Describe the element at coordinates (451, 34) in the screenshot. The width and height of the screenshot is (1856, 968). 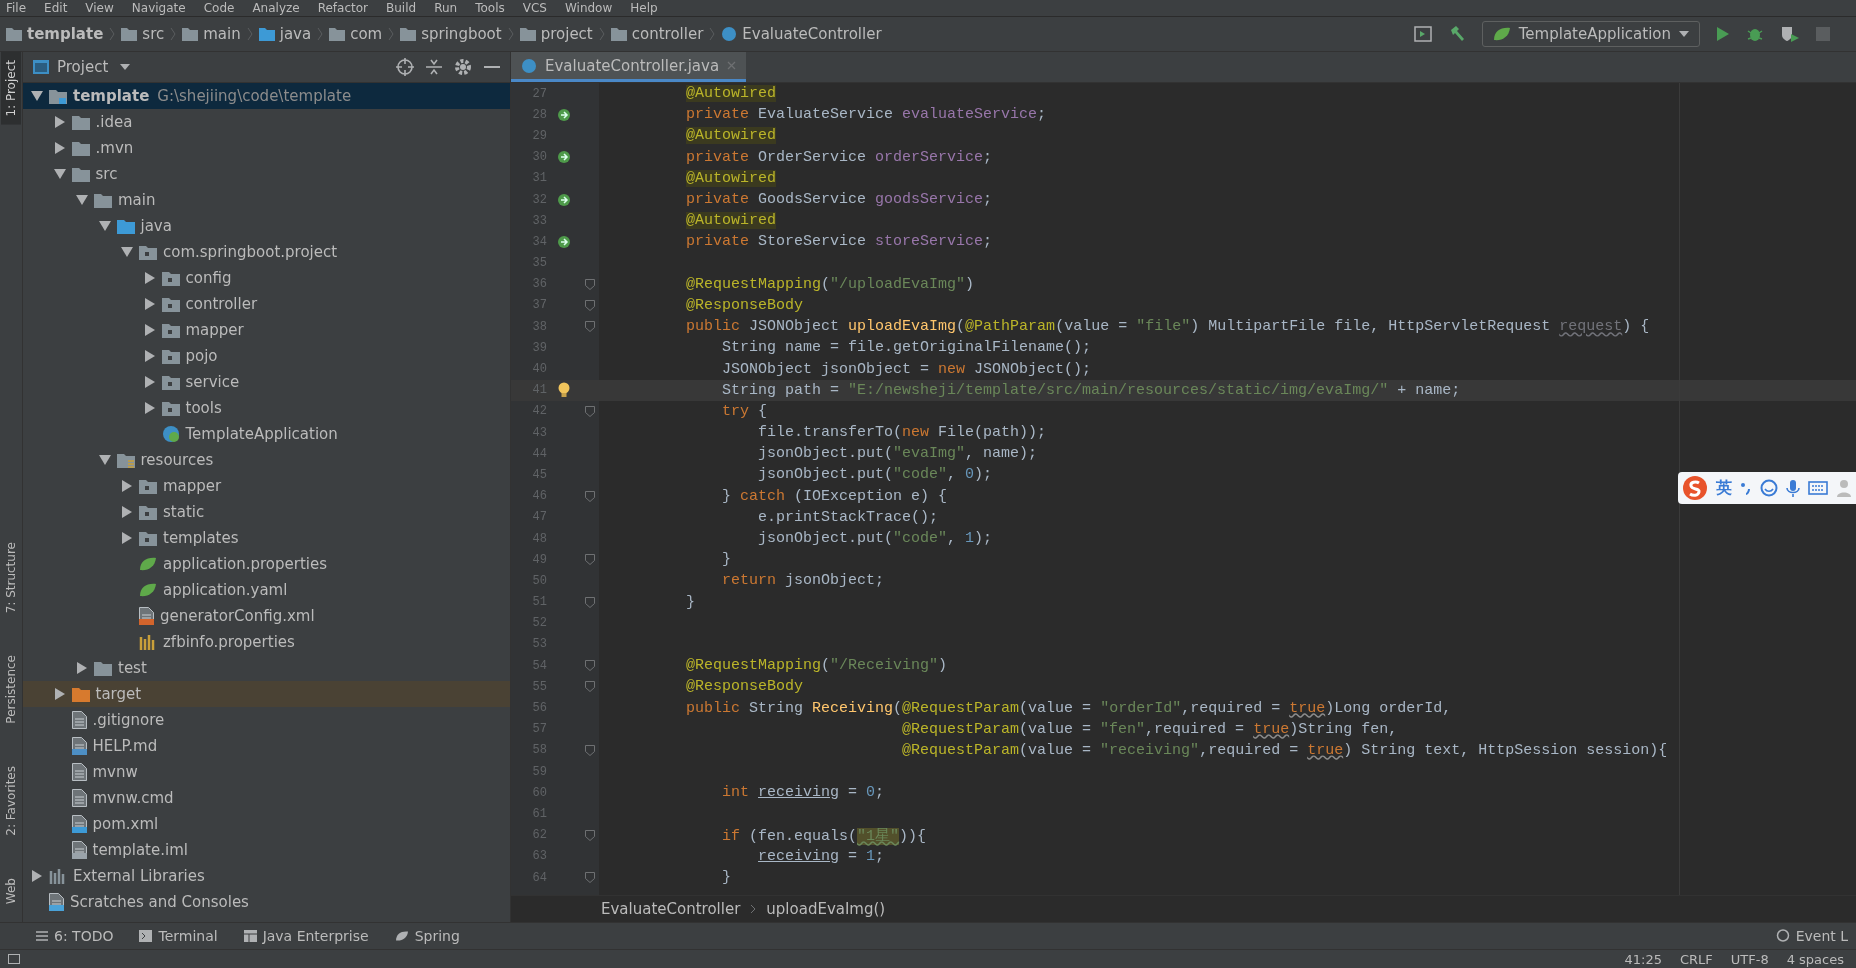
I see `breadcrumb-item: springboot` at that location.